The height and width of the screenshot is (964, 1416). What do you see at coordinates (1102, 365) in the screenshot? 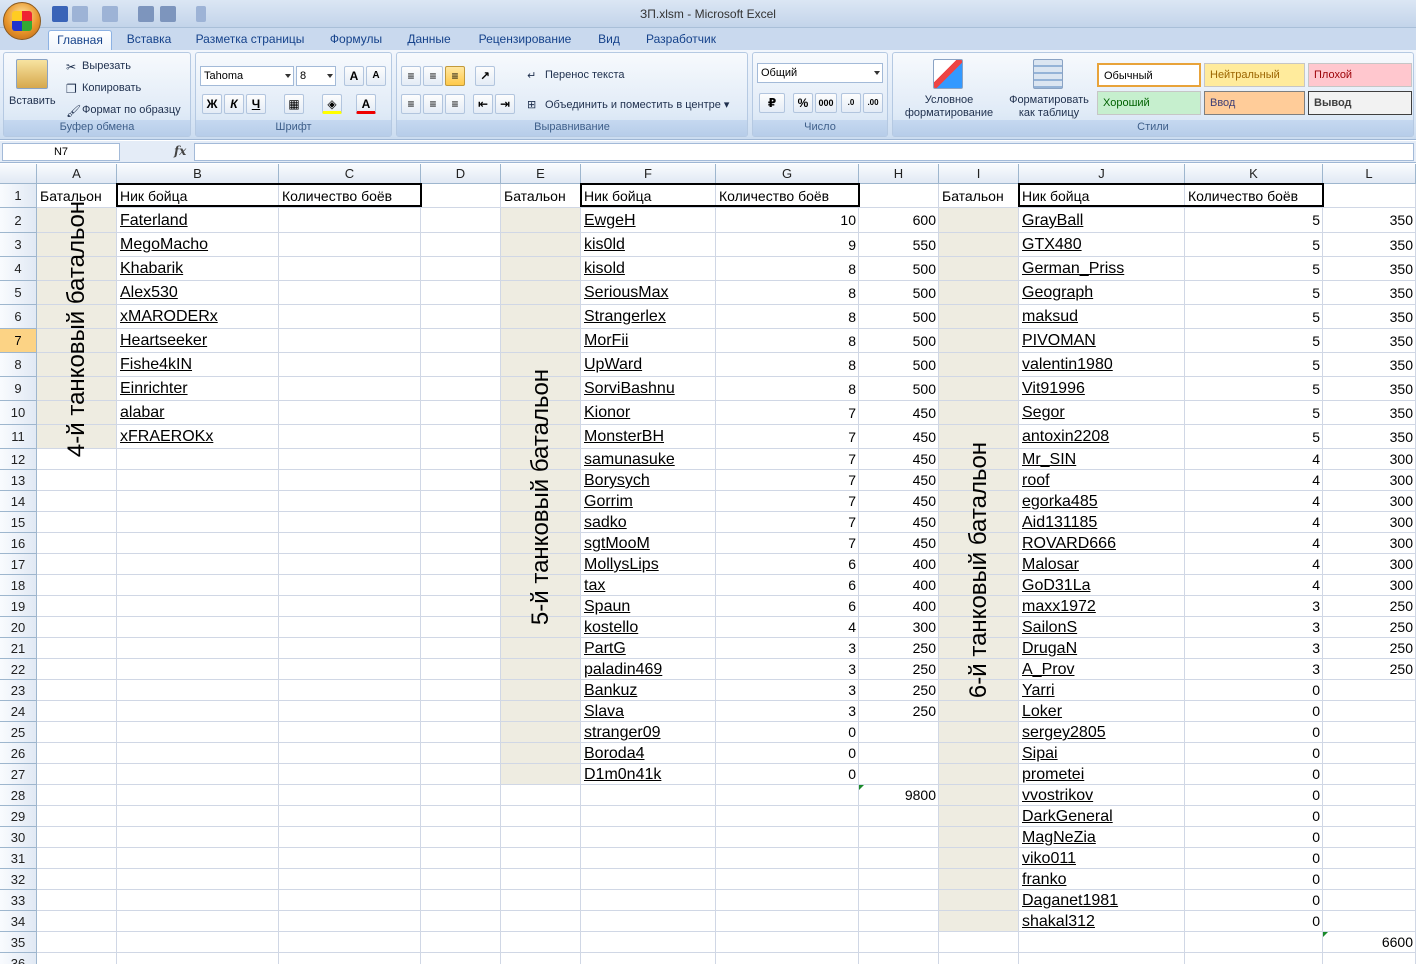
I see `player-nick: valentin1980` at bounding box center [1102, 365].